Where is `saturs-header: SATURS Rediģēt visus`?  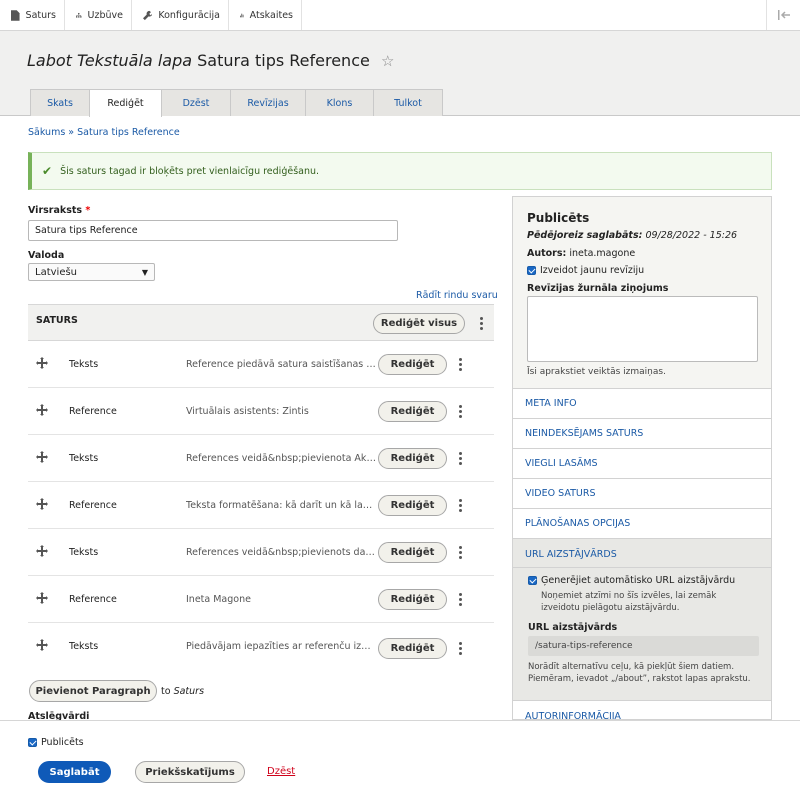 saturs-header: SATURS Rediģēt visus is located at coordinates (261, 322).